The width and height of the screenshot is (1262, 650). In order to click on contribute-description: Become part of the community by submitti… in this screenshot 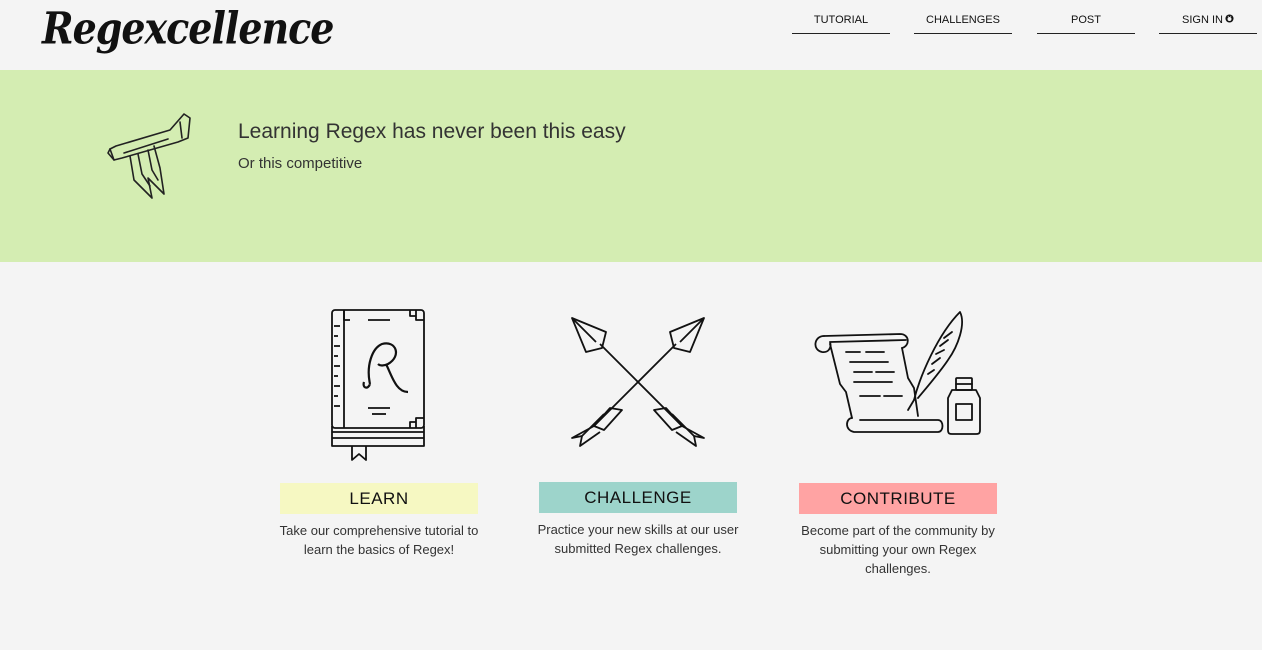, I will do `click(898, 549)`.